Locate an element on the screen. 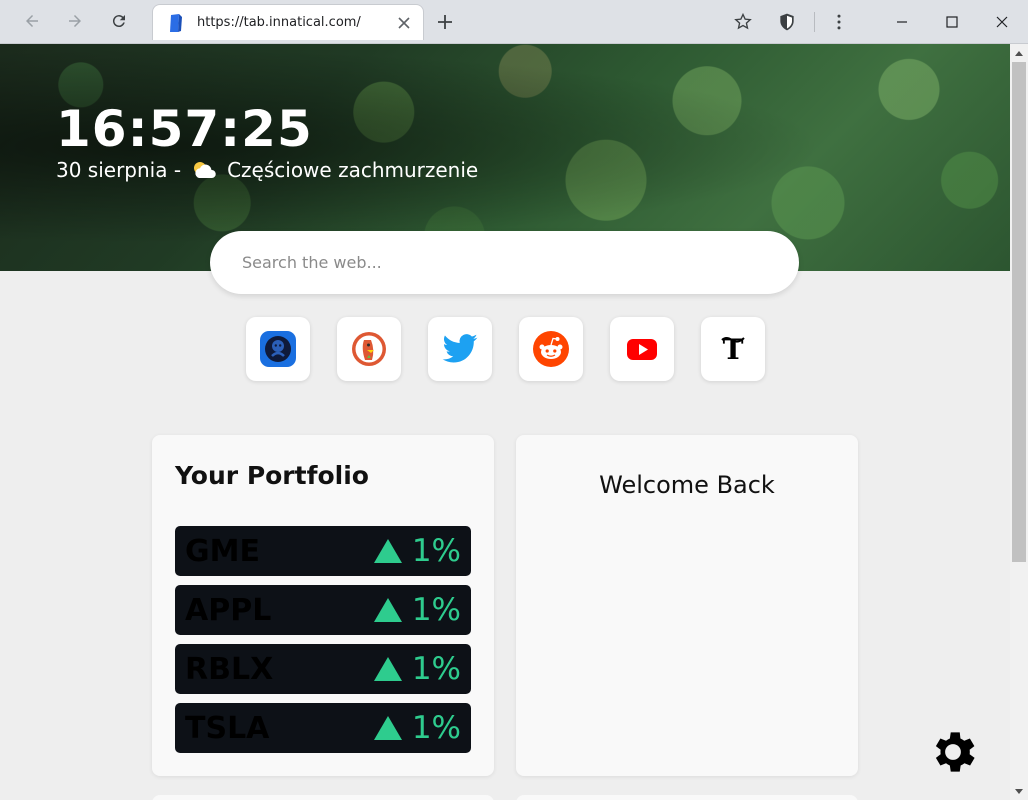  extension-button is located at coordinates (787, 22).